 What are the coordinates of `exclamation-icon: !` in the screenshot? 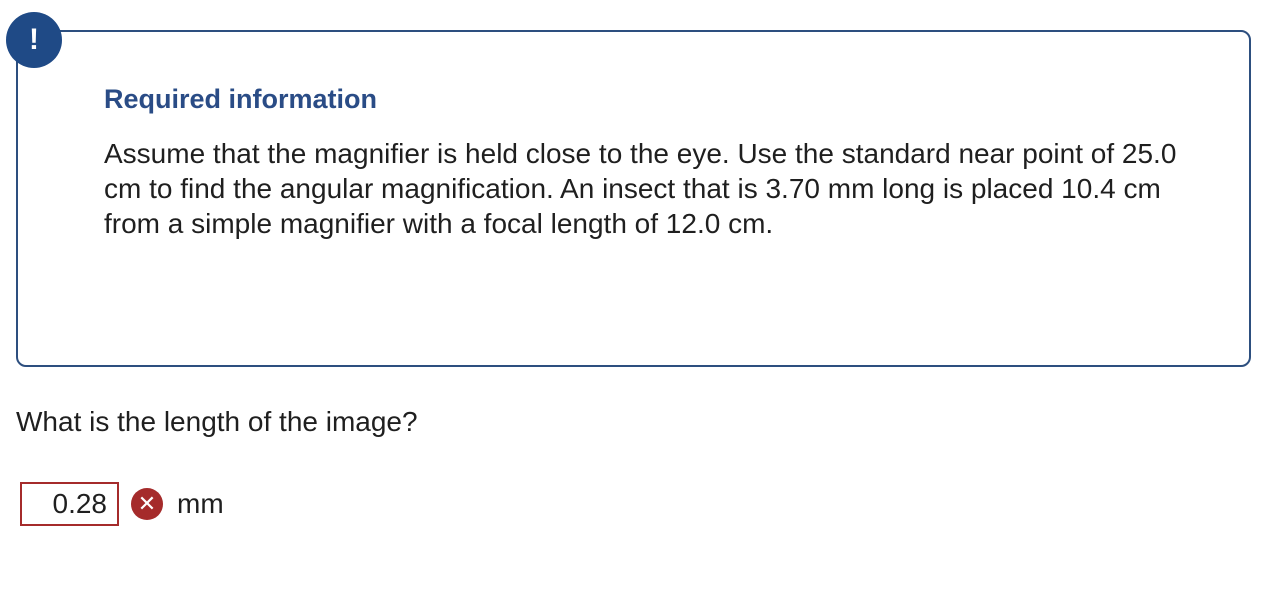 It's located at (34, 40).